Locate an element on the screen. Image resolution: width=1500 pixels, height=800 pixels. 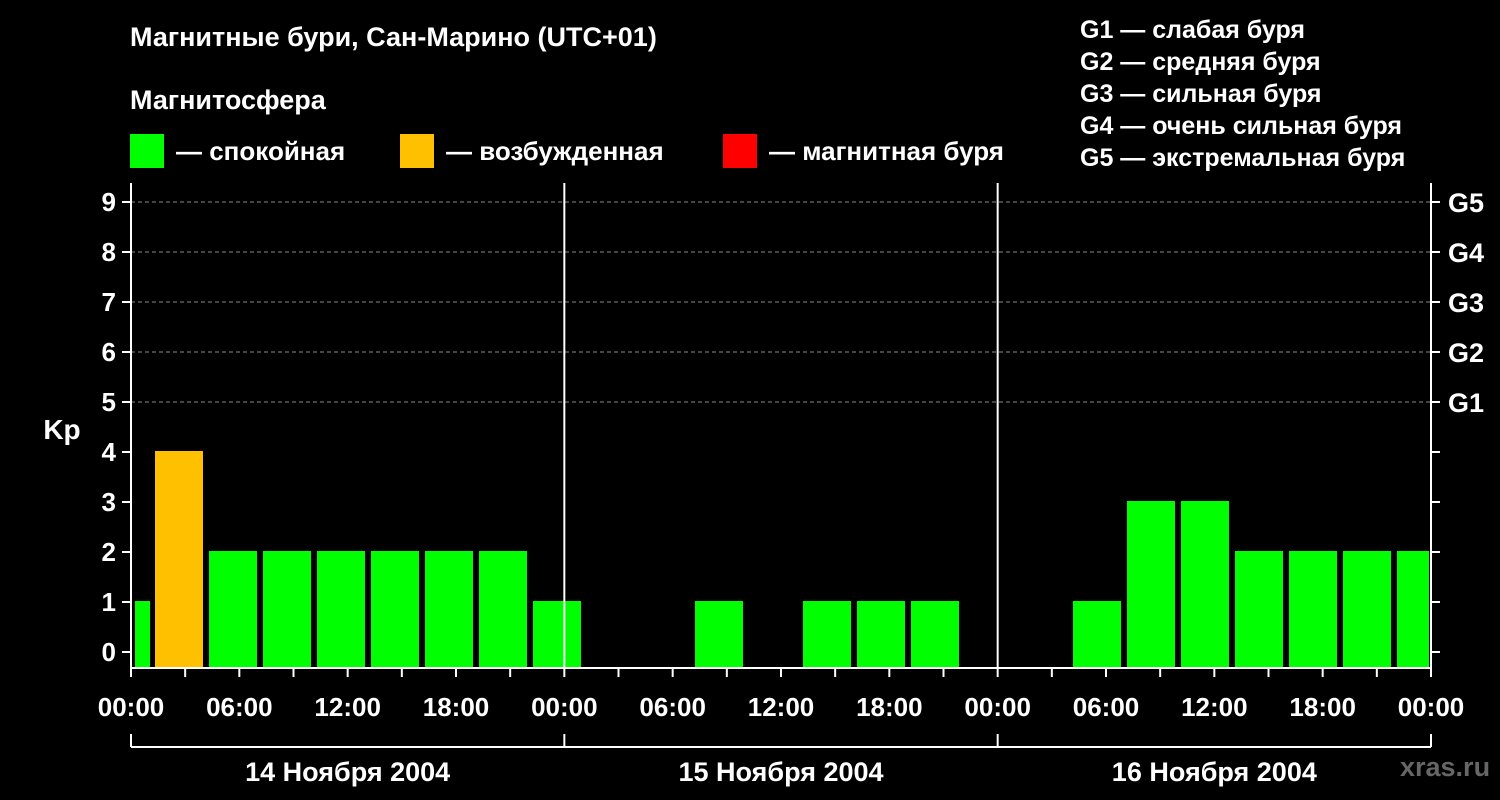
day-label: 14 Ноября 2004 is located at coordinates (347, 772).